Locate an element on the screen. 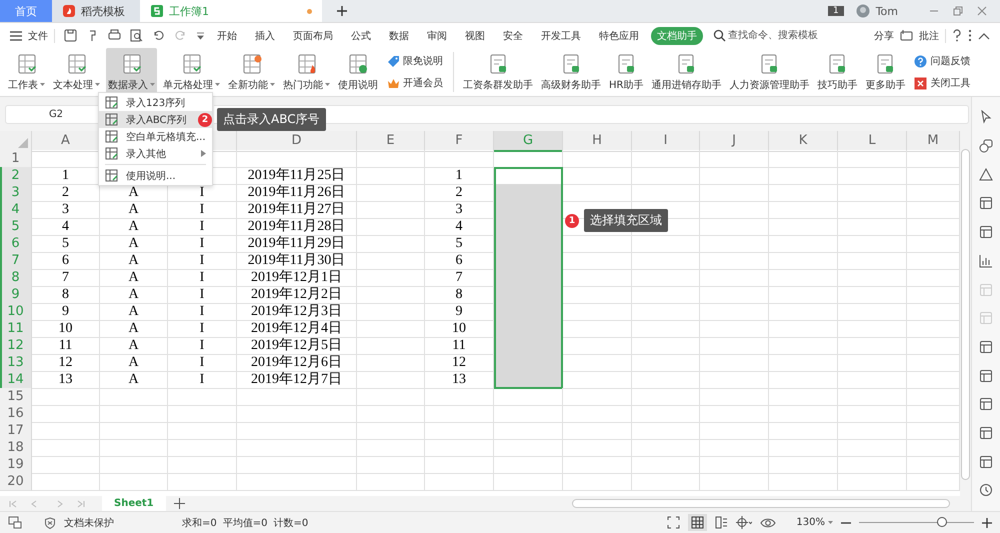  column-header: E is located at coordinates (391, 141).